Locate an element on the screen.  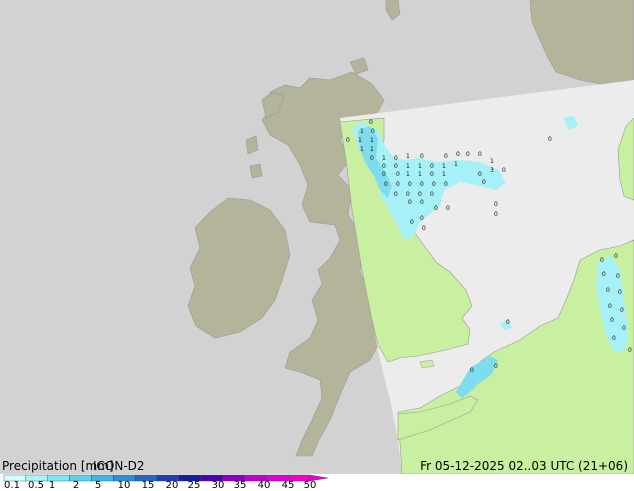
precip-value: 3 is located at coordinates (492, 170).